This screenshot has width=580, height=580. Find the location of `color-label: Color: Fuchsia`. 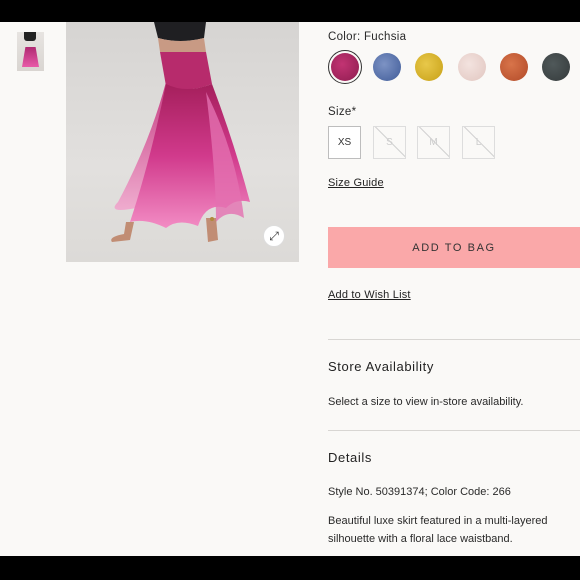

color-label: Color: Fuchsia is located at coordinates (367, 37).